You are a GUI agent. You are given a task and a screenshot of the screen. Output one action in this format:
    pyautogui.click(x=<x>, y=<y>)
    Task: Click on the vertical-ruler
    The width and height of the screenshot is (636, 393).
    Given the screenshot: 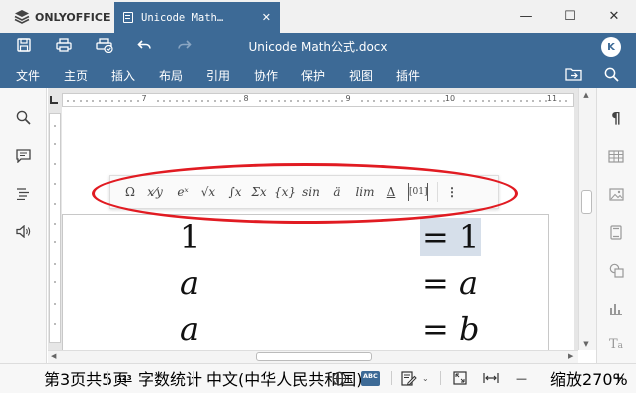 What is the action you would take?
    pyautogui.click(x=55, y=228)
    